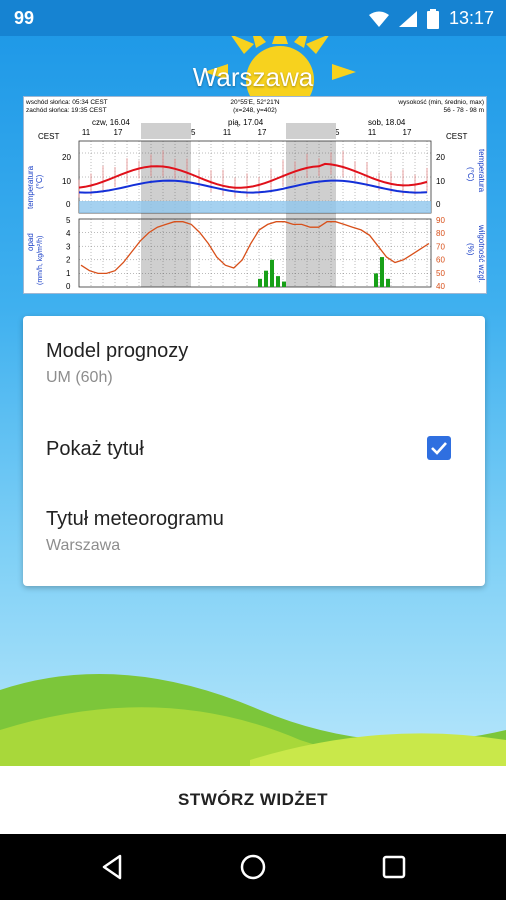 This screenshot has height=900, width=506. What do you see at coordinates (440, 157) in the screenshot?
I see `meteogram-temp-ticks-20-right: 20` at bounding box center [440, 157].